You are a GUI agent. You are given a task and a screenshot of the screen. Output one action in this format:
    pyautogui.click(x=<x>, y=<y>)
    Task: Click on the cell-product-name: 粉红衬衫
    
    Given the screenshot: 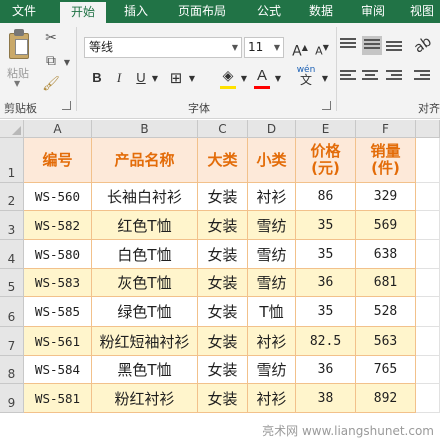 What is the action you would take?
    pyautogui.click(x=145, y=398)
    